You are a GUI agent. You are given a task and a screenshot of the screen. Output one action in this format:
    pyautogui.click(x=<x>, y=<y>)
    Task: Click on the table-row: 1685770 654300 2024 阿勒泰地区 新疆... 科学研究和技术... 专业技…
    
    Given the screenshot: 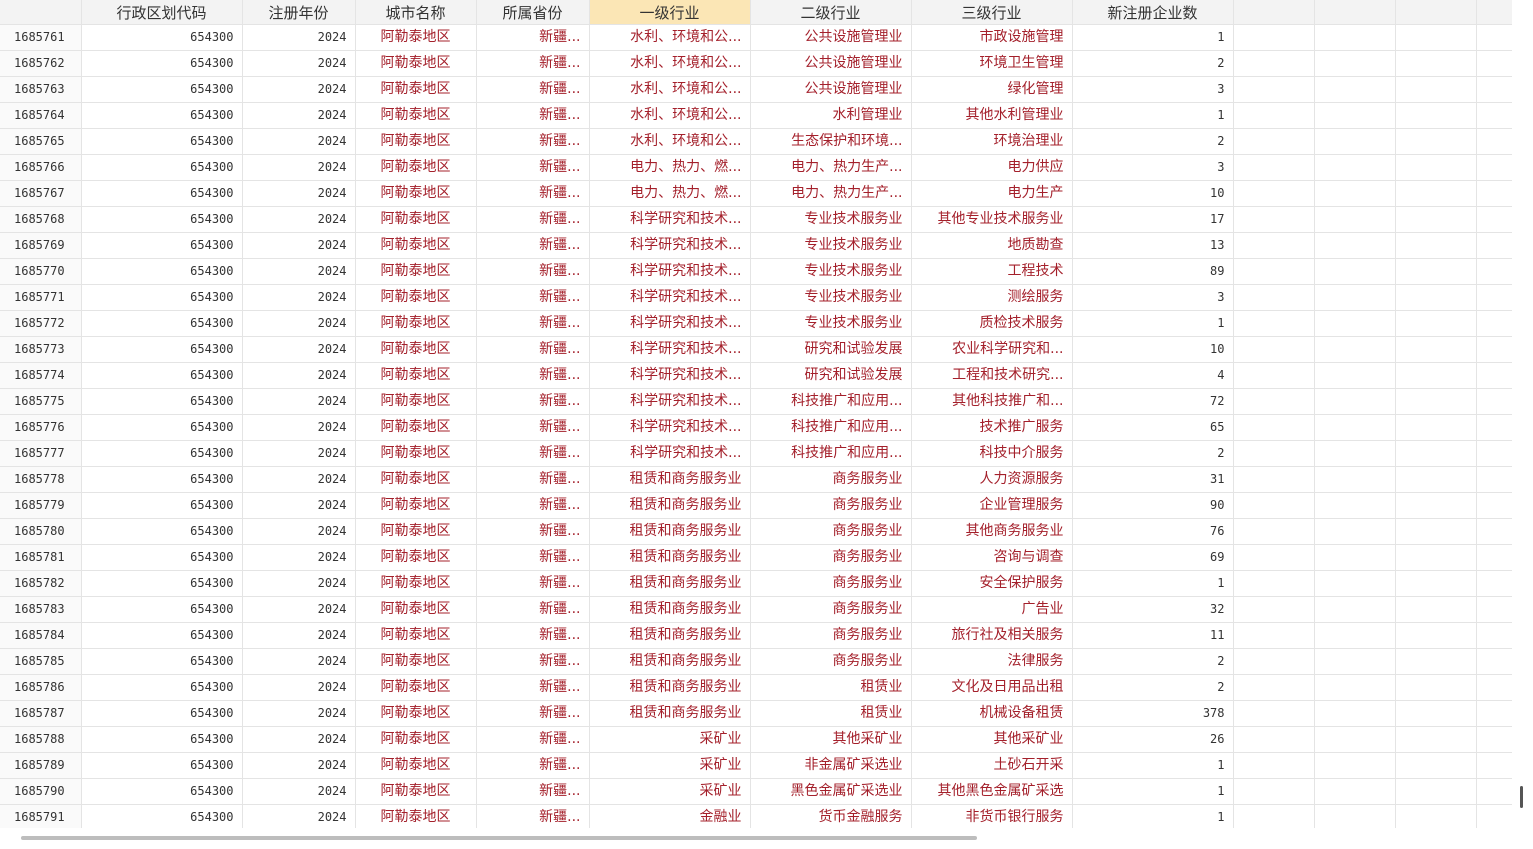 What is the action you would take?
    pyautogui.click(x=756, y=271)
    